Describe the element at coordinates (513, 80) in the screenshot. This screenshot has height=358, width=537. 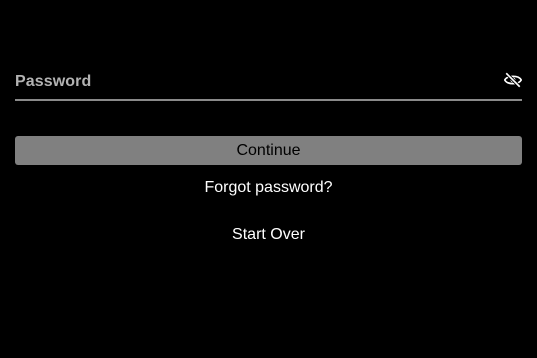
I see `eye-off-icon` at that location.